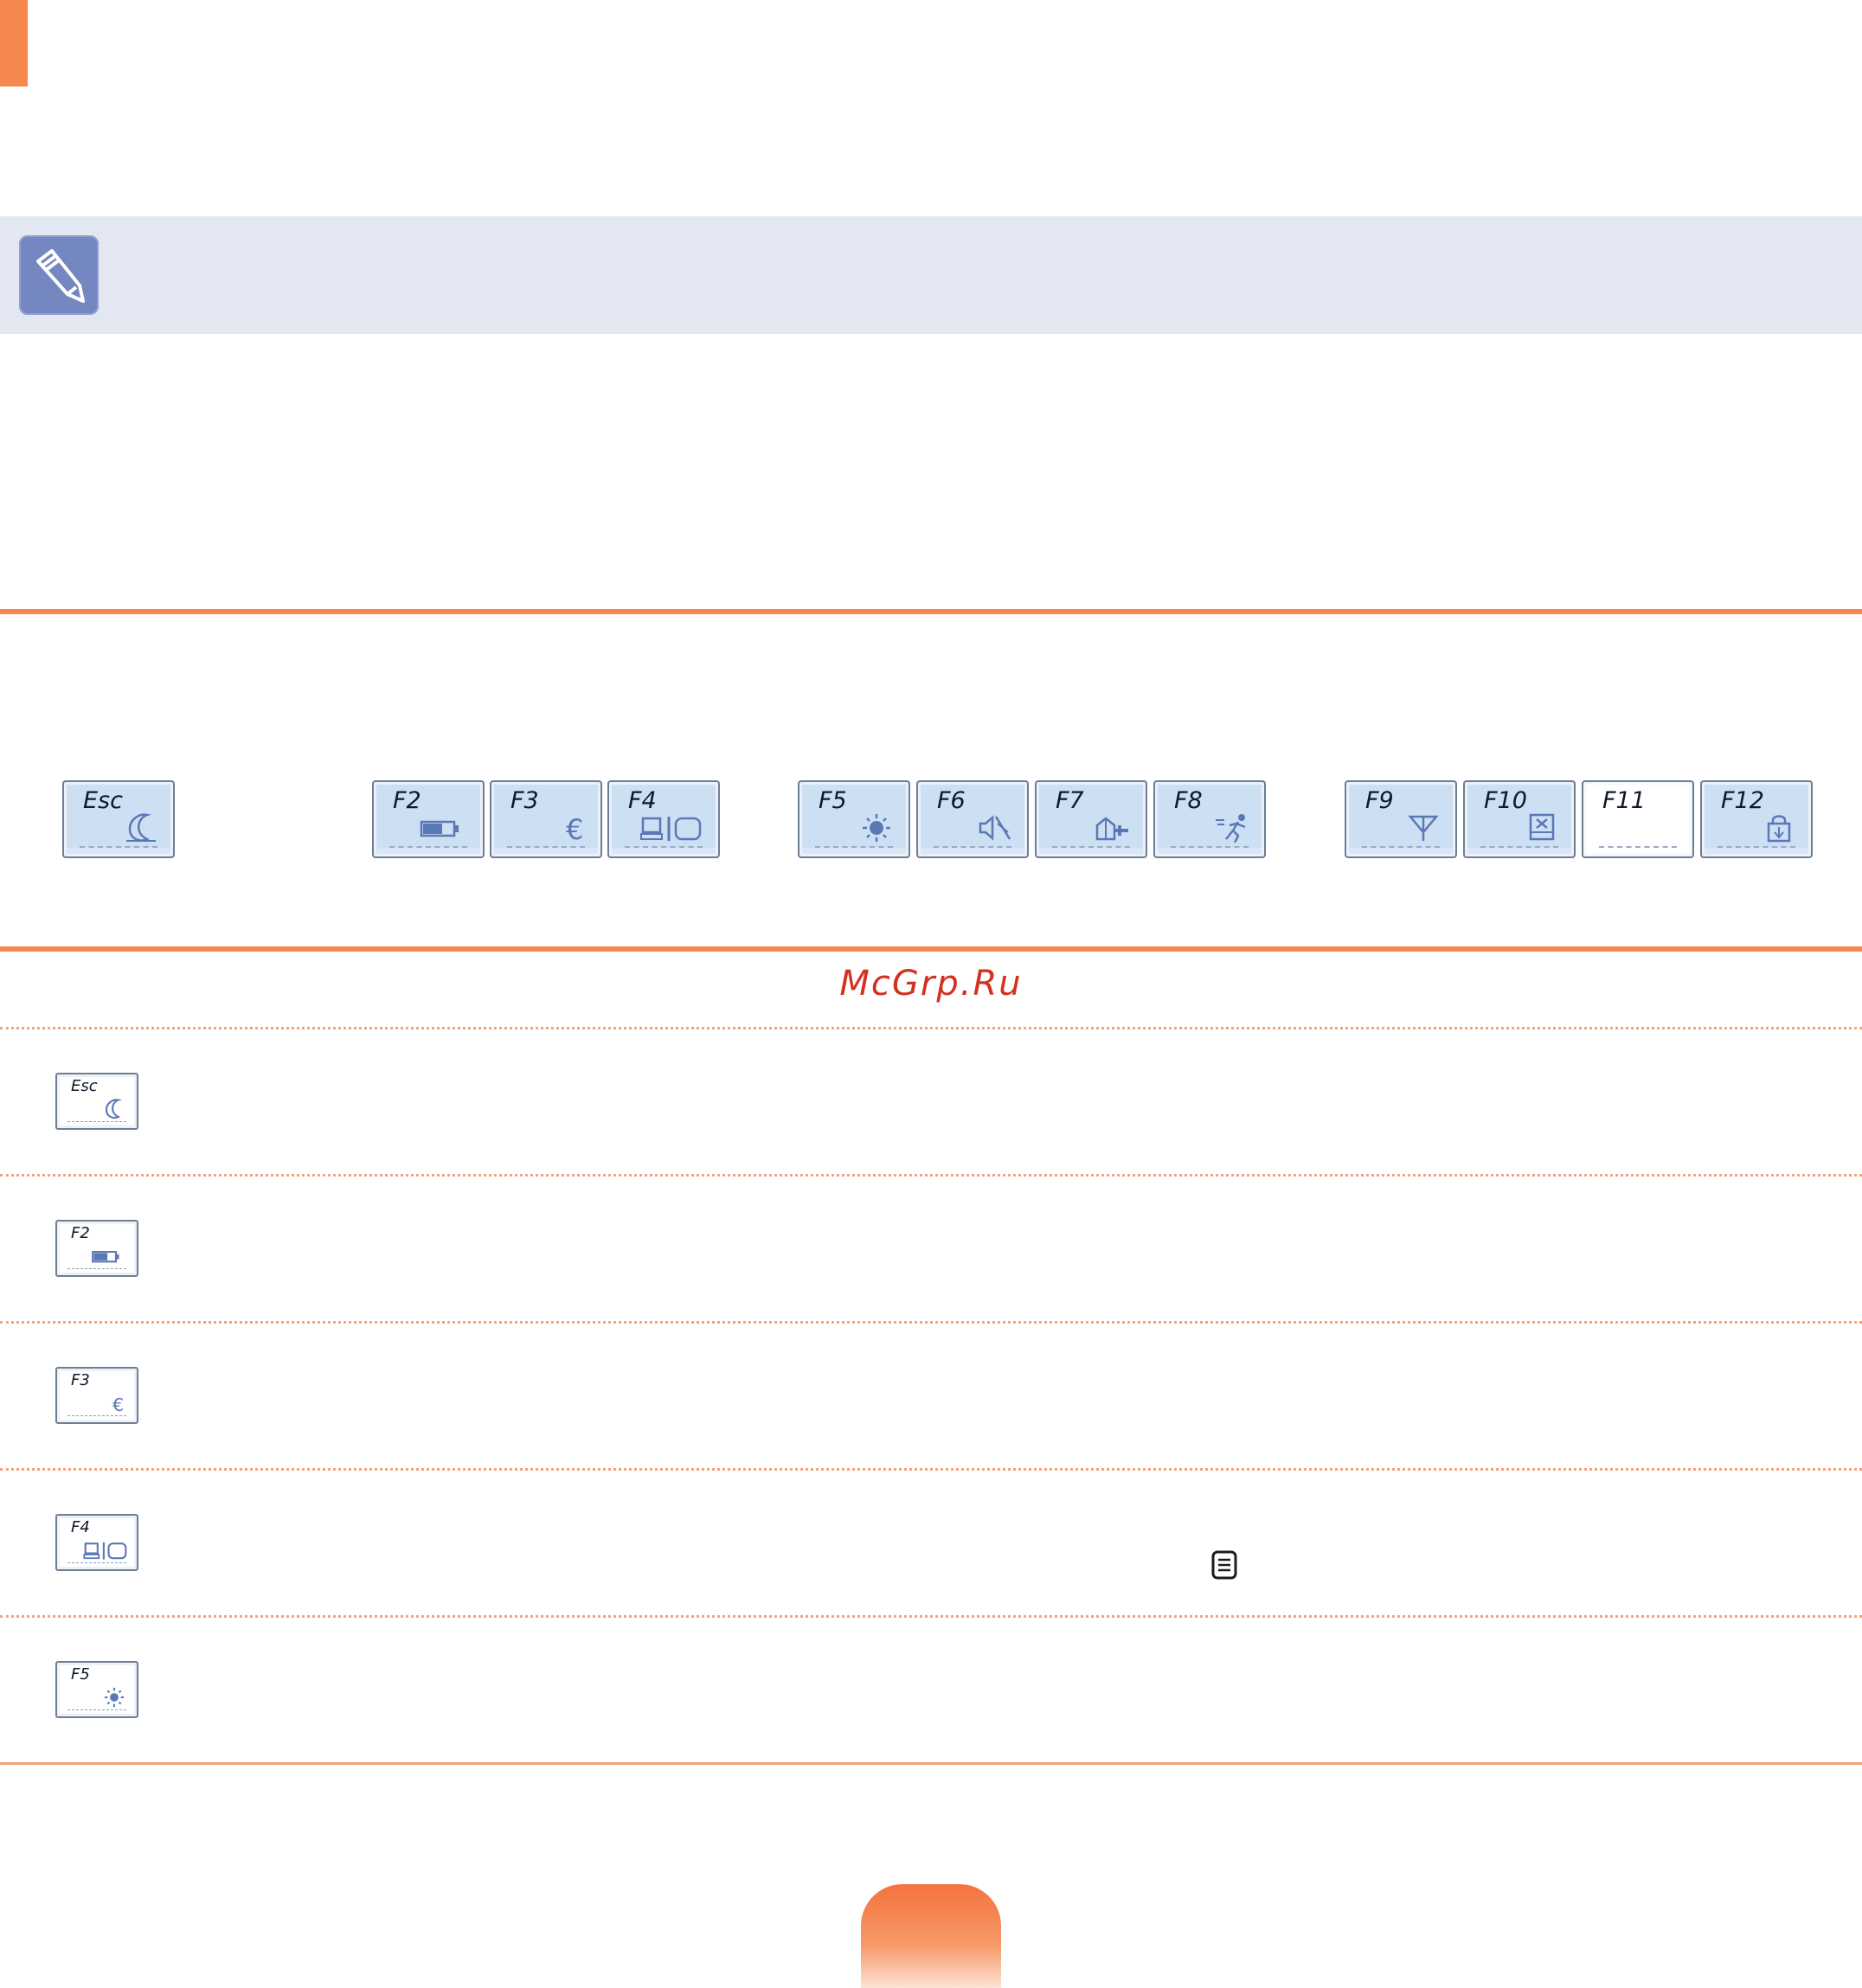 The height and width of the screenshot is (1988, 1862). Describe the element at coordinates (854, 819) in the screenshot. I see `key-f5: F5` at that location.